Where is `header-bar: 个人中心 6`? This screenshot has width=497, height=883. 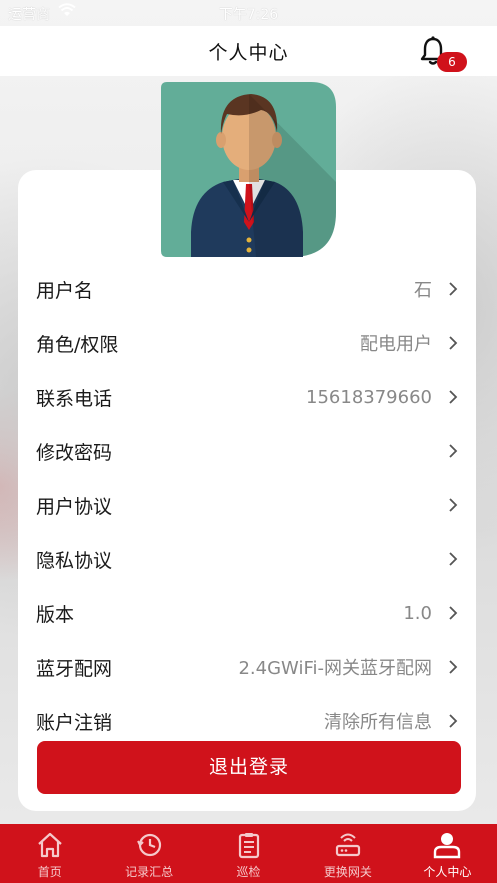
header-bar: 个人中心 6 is located at coordinates (248, 51).